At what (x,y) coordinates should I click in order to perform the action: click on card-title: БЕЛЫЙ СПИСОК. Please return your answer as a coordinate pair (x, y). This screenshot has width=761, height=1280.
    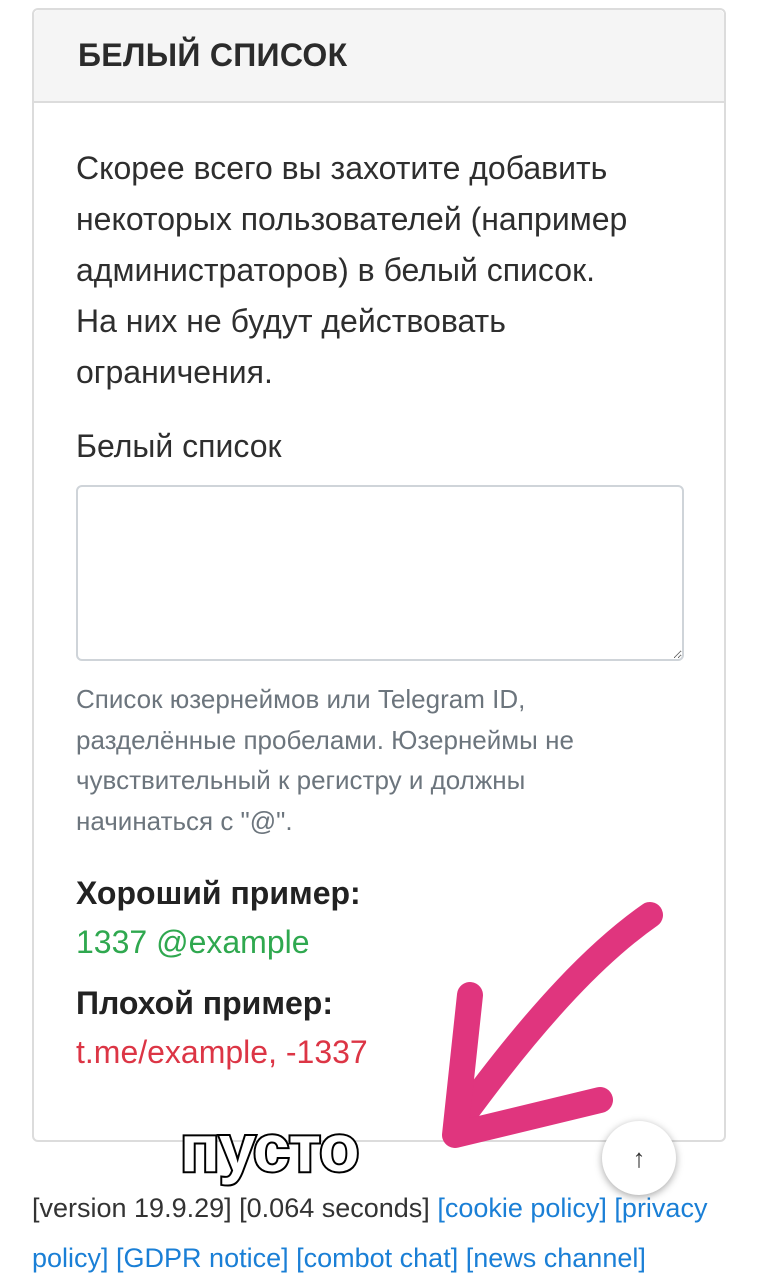
    Looking at the image, I should click on (213, 55).